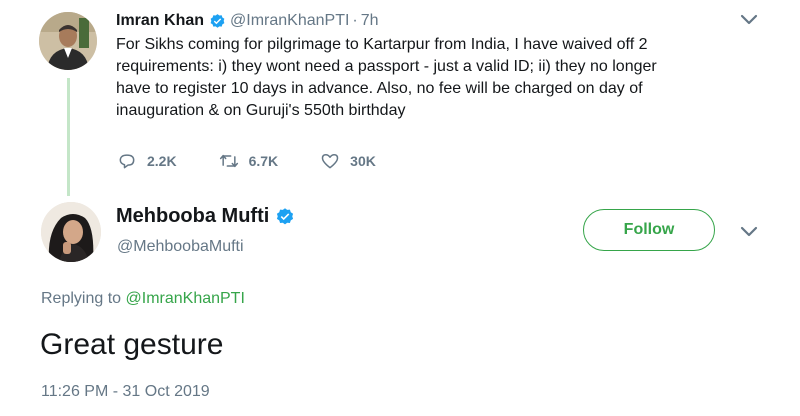 This screenshot has height=416, width=800. What do you see at coordinates (68, 137) in the screenshot?
I see `thread-line` at bounding box center [68, 137].